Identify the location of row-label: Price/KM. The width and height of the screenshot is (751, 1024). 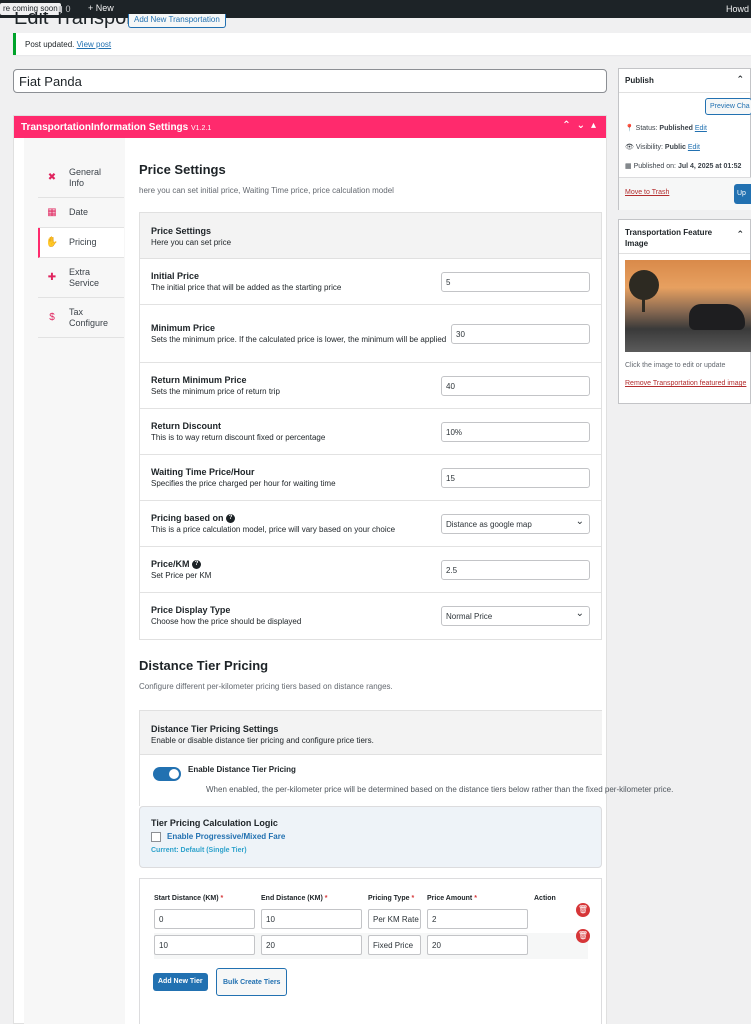
(170, 563).